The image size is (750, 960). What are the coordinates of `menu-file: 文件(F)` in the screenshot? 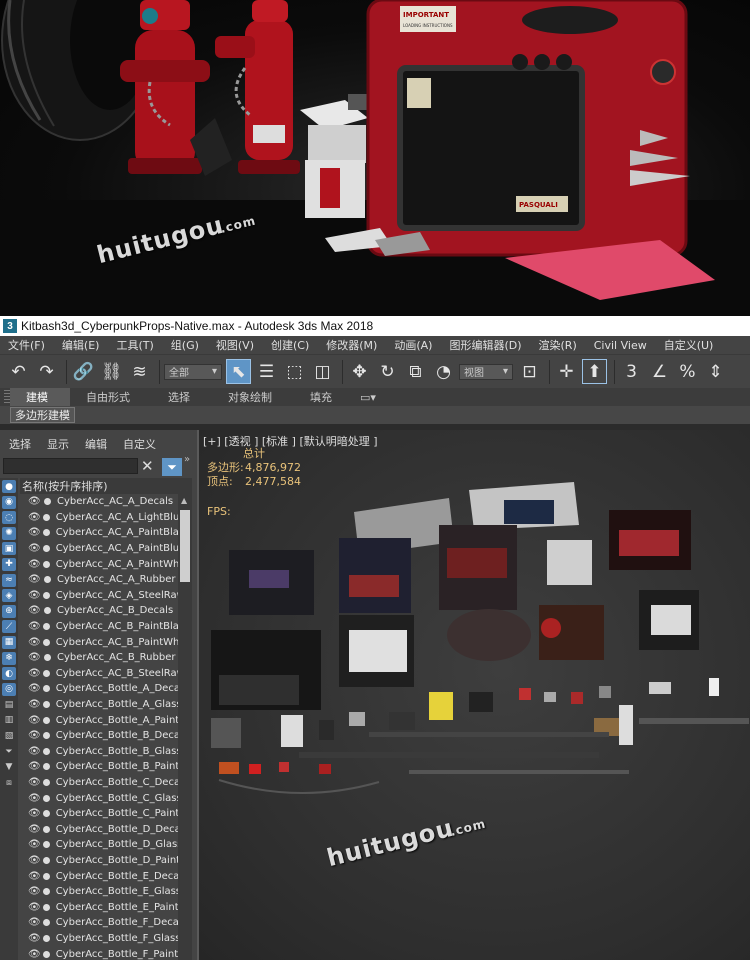 It's located at (27, 345).